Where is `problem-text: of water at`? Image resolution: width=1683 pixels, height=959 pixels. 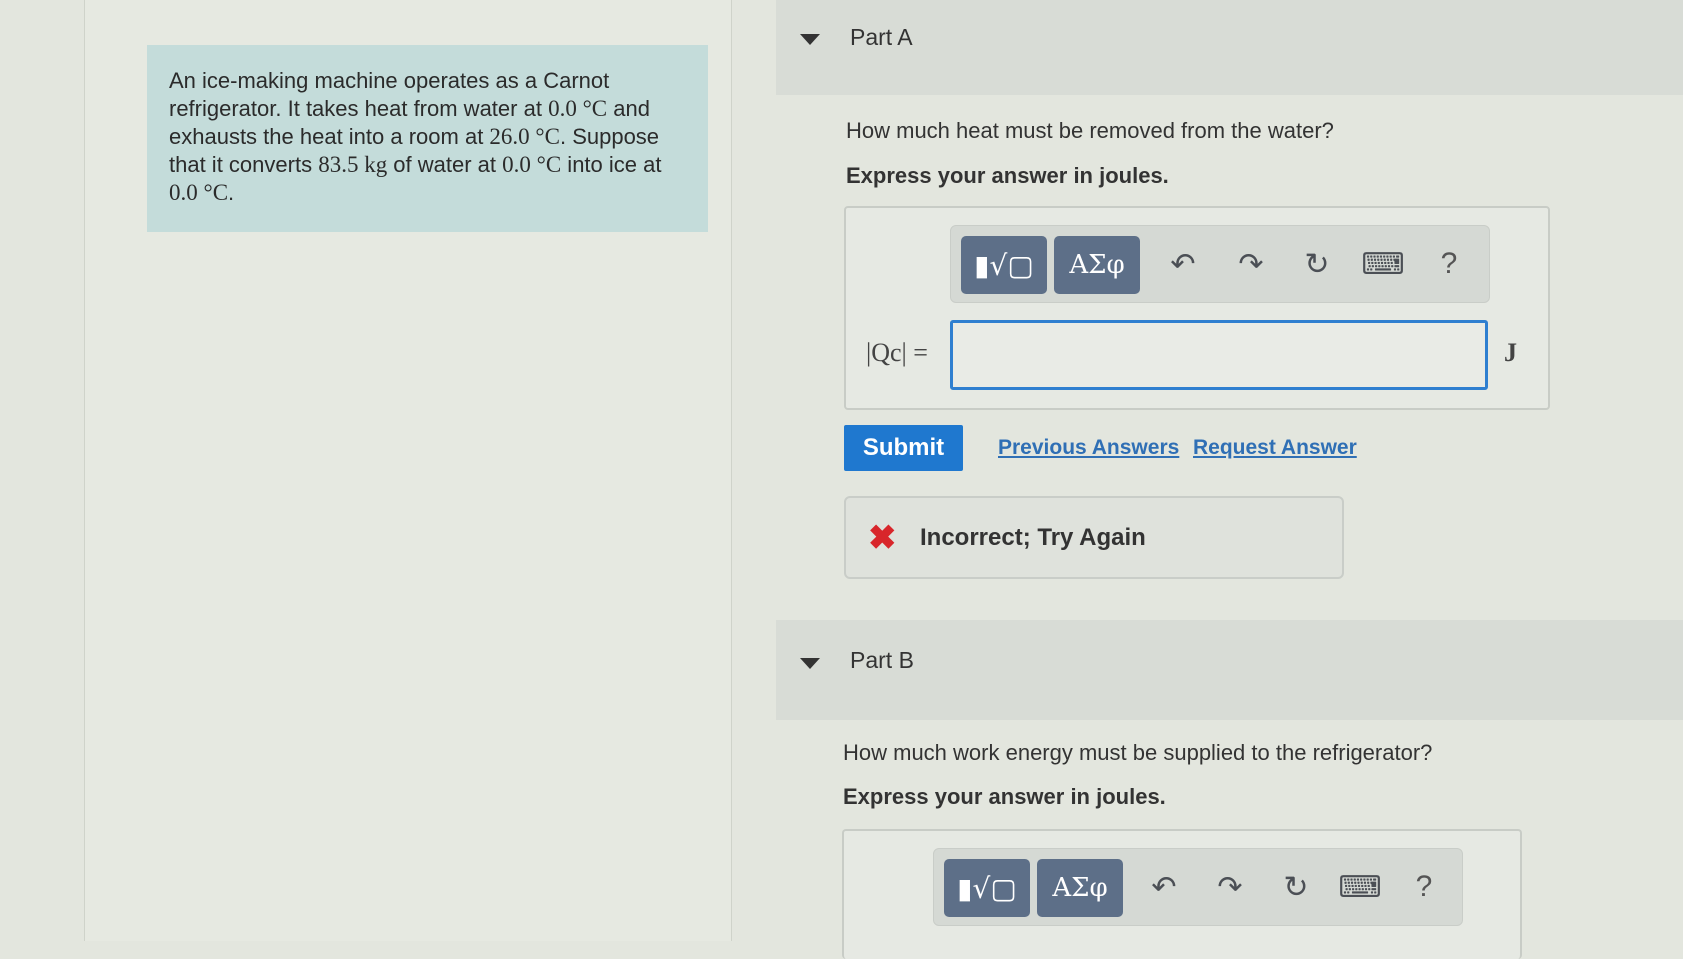 problem-text: of water at is located at coordinates (445, 164).